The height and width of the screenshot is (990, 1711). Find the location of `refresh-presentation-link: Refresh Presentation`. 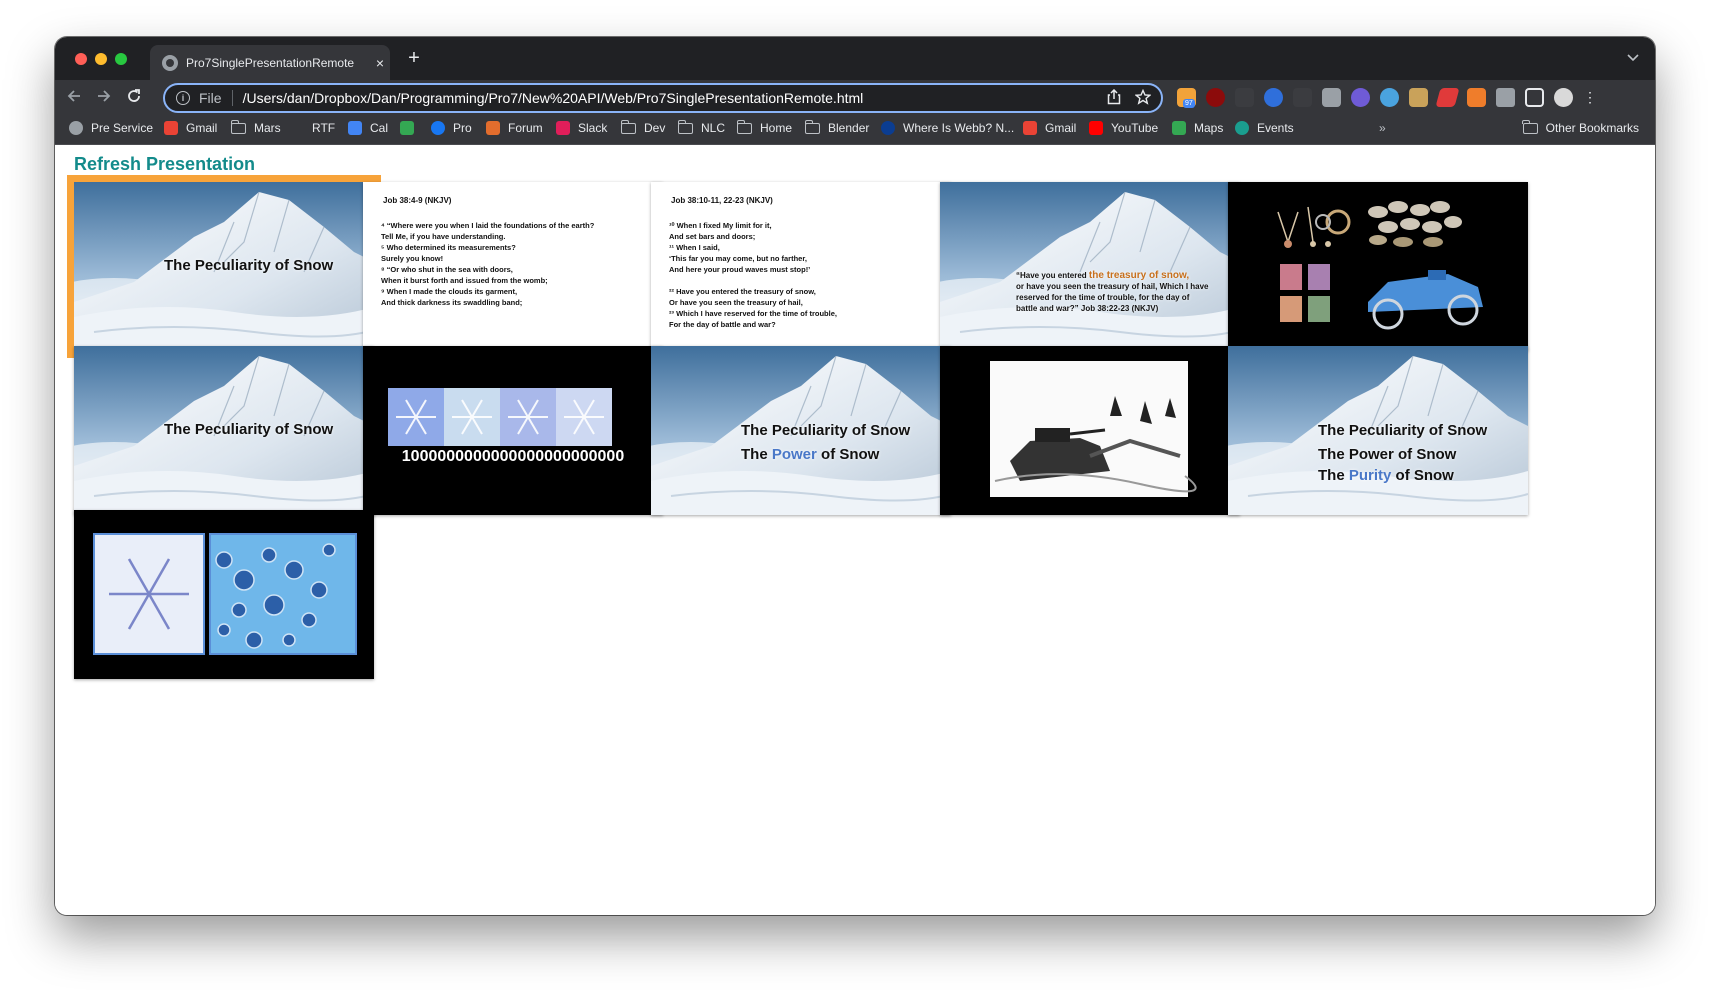

refresh-presentation-link: Refresh Presentation is located at coordinates (164, 164).